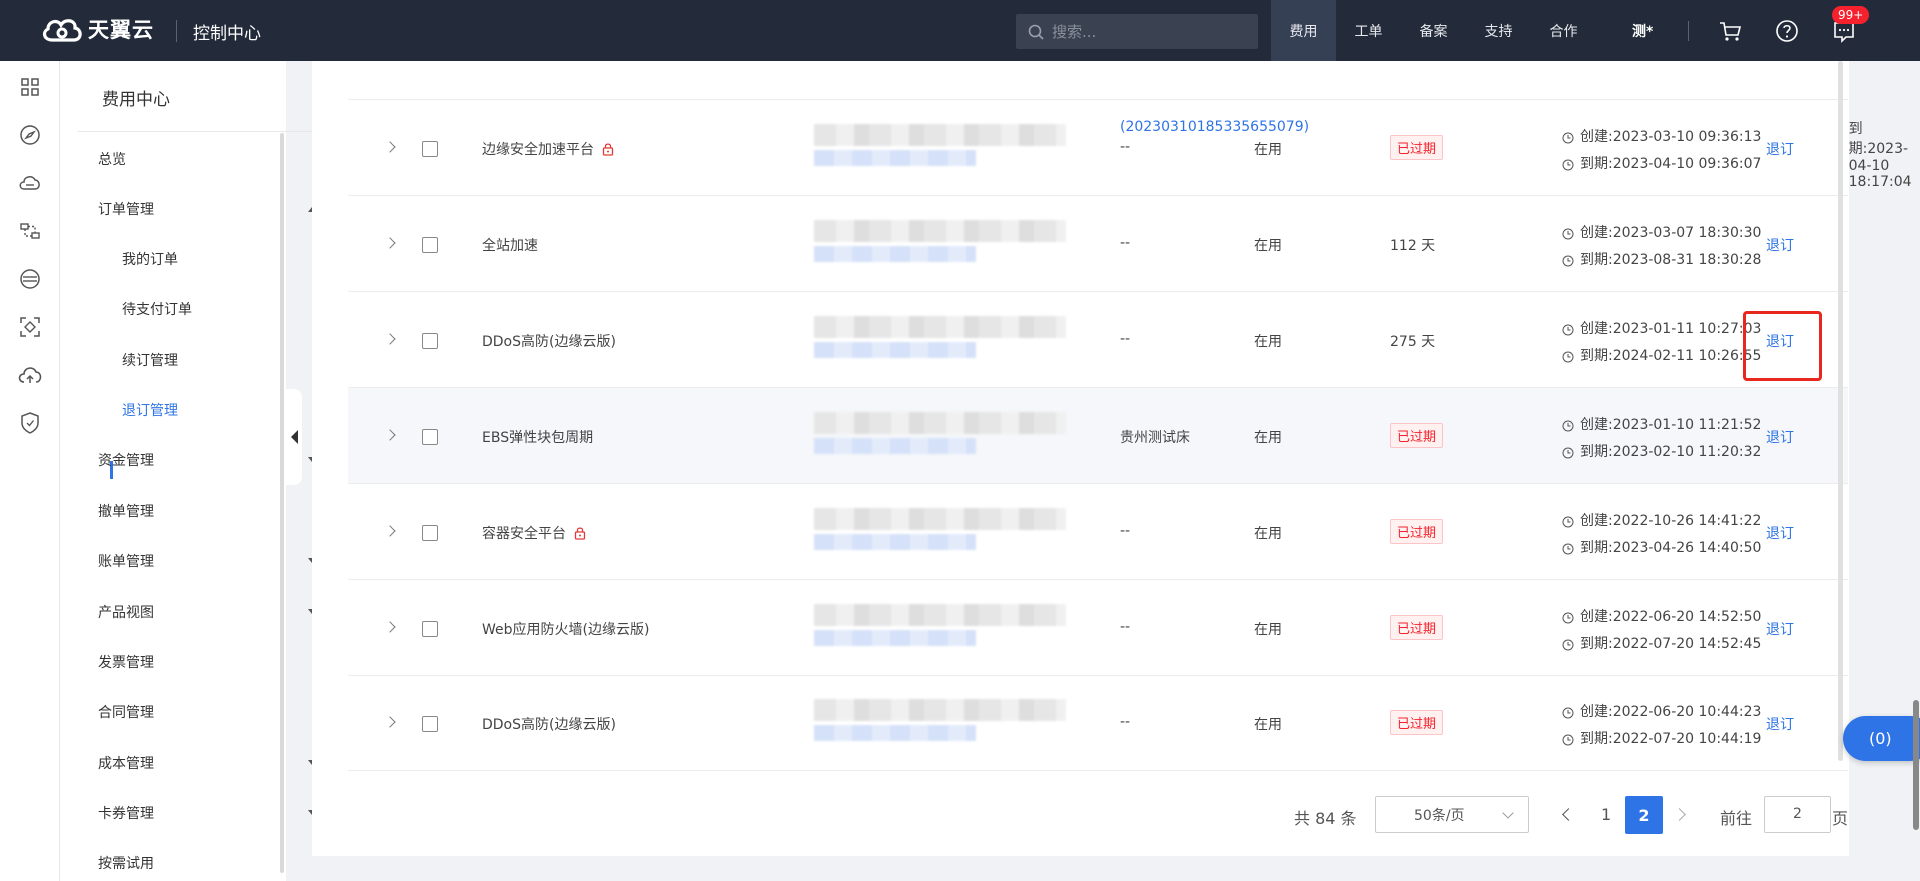  Describe the element at coordinates (126, 511) in the screenshot. I see `sidebar-item-cancellations: 撤单管理` at that location.